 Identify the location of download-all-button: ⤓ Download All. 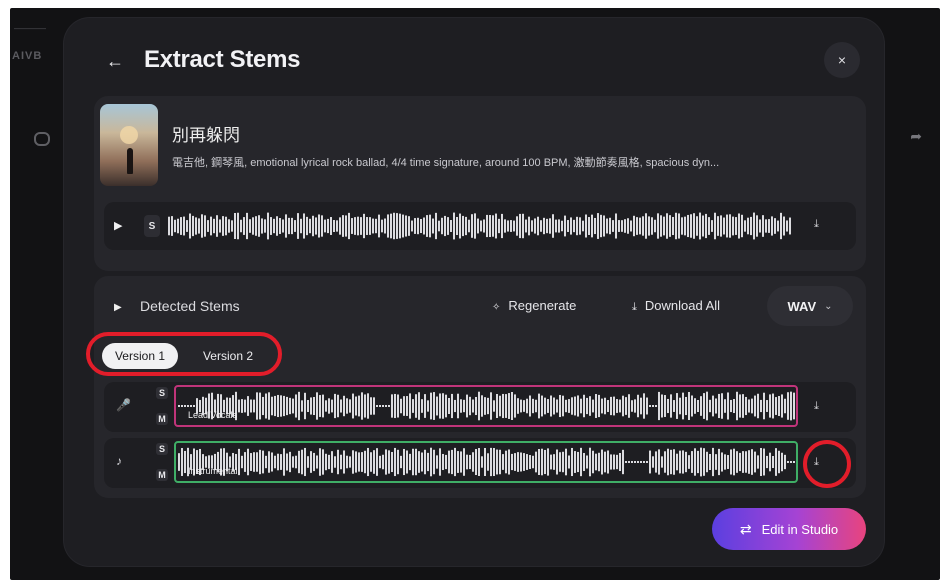
(676, 306).